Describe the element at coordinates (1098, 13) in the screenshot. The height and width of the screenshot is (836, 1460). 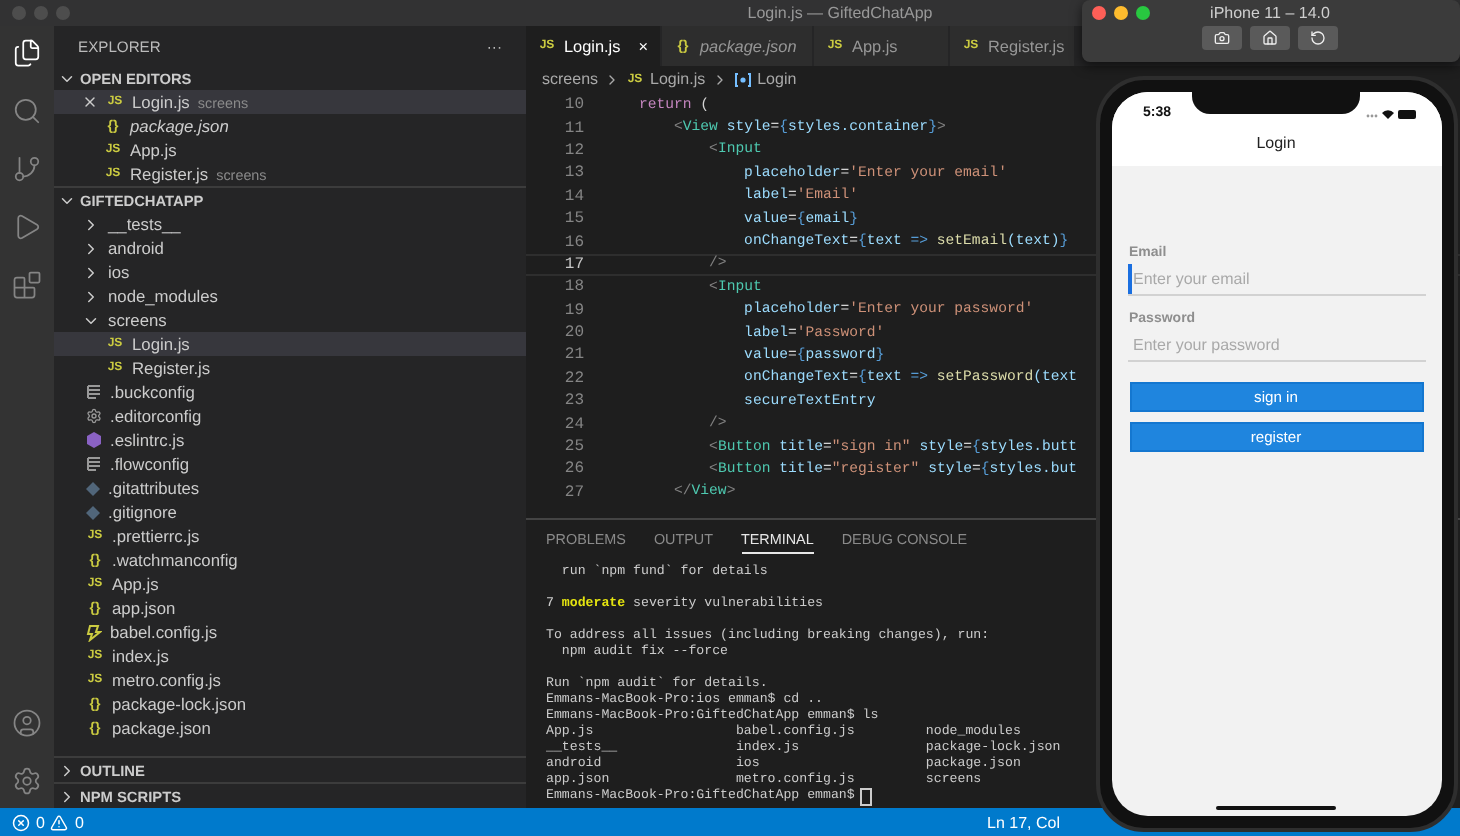
I see `close-light` at that location.